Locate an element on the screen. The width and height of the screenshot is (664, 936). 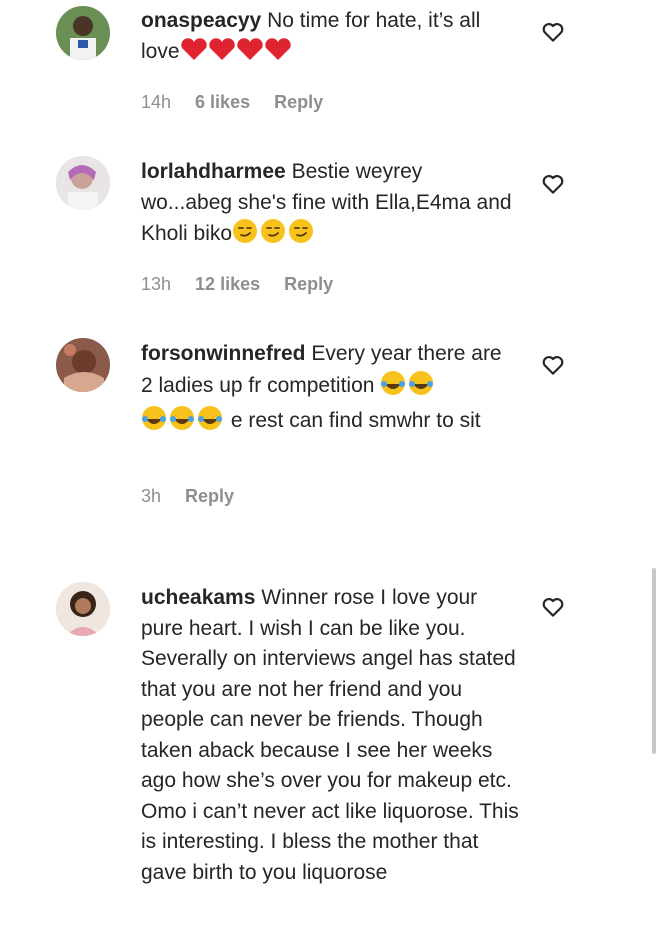
red-heart-emoji is located at coordinates (236, 54).